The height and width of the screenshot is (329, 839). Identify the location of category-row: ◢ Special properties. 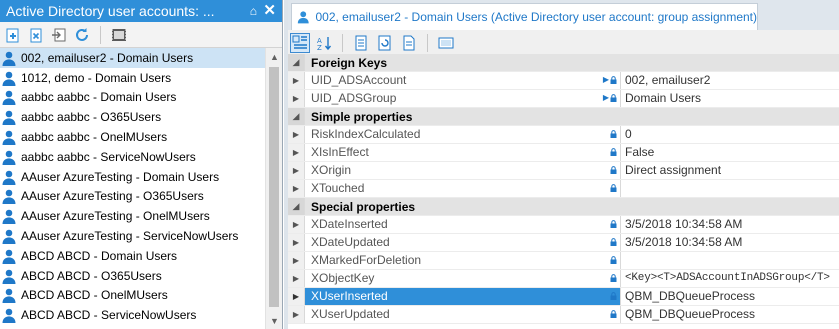
(563, 207).